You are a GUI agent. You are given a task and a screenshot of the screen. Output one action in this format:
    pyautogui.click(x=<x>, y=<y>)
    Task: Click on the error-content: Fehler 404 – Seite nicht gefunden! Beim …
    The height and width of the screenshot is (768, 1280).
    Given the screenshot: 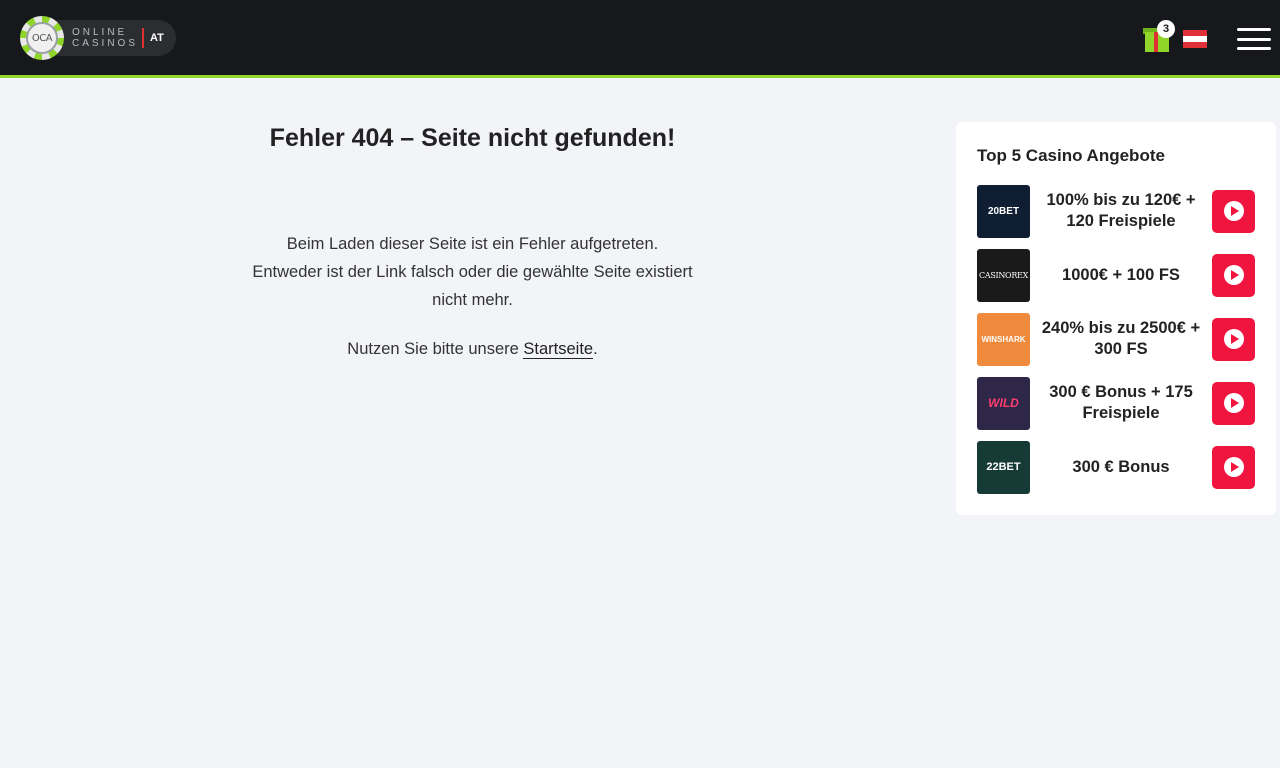 What is the action you would take?
    pyautogui.click(x=472, y=239)
    